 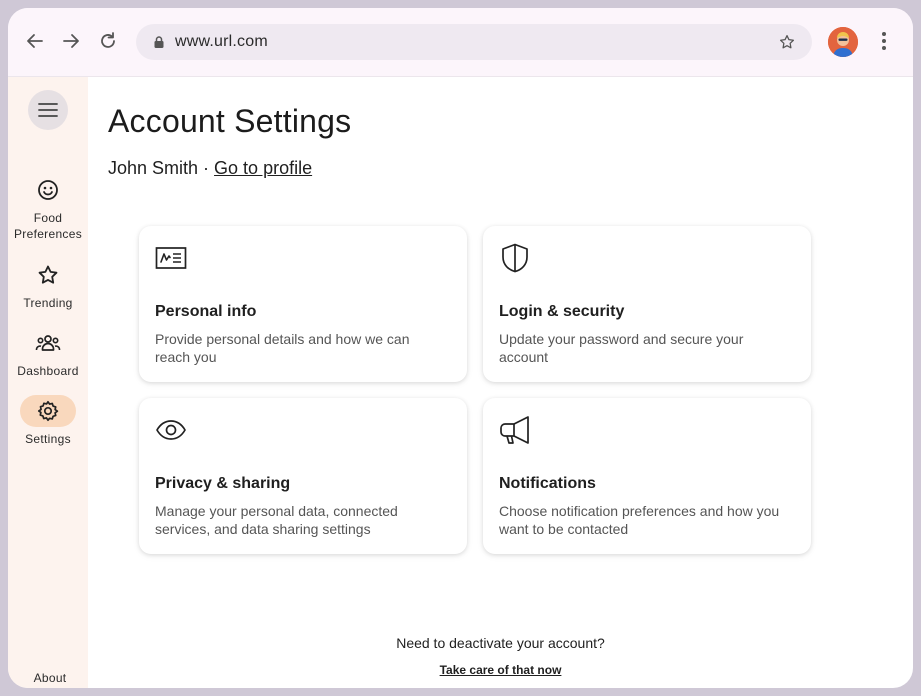 I want to click on megaphone-icon, so click(x=514, y=430).